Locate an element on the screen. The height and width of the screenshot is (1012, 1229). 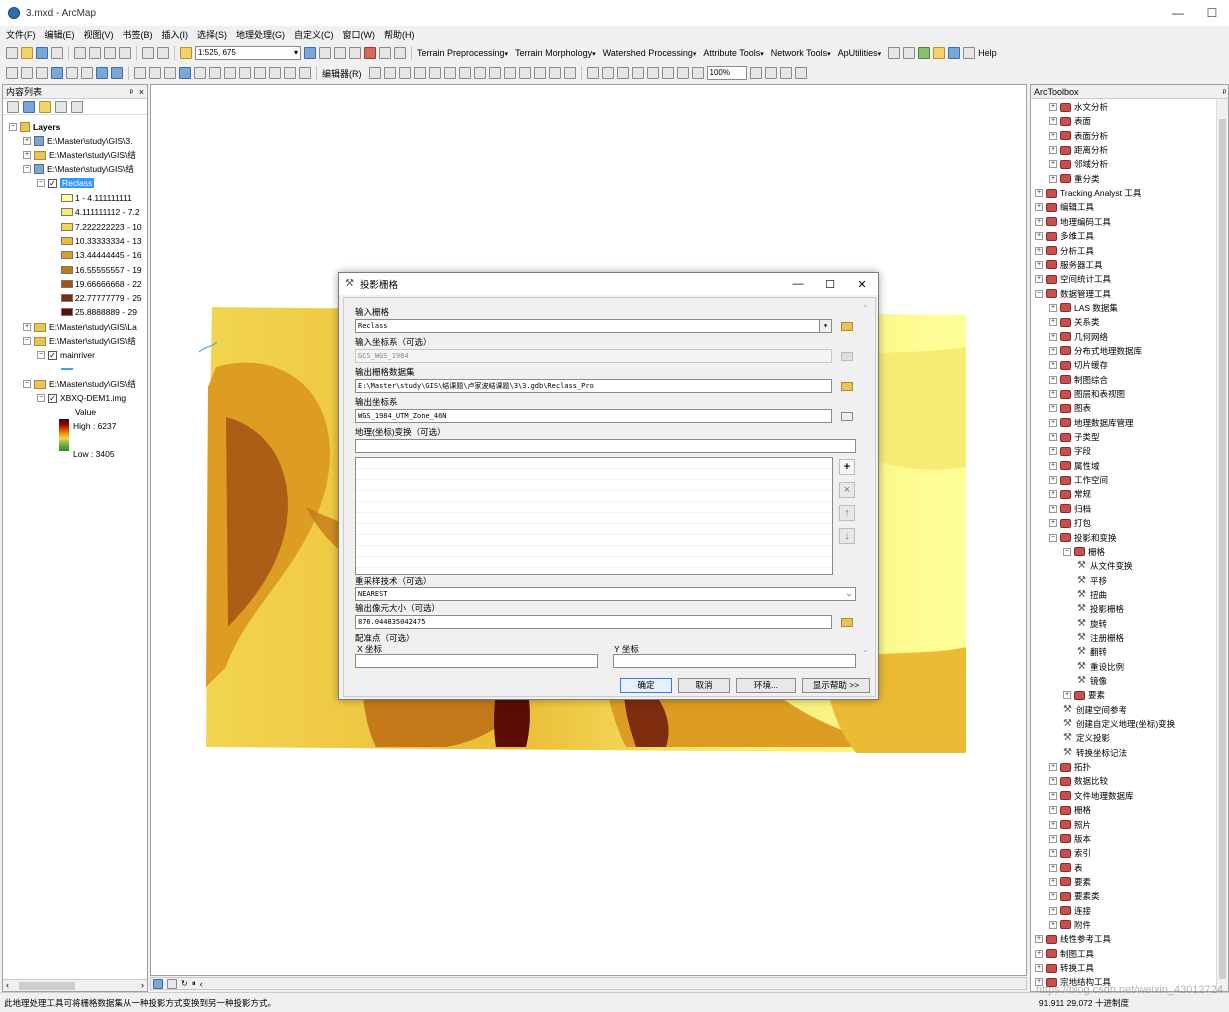
output-crs-field: WGS_1984_UTM_Zone_46N is located at coordinates (593, 416).